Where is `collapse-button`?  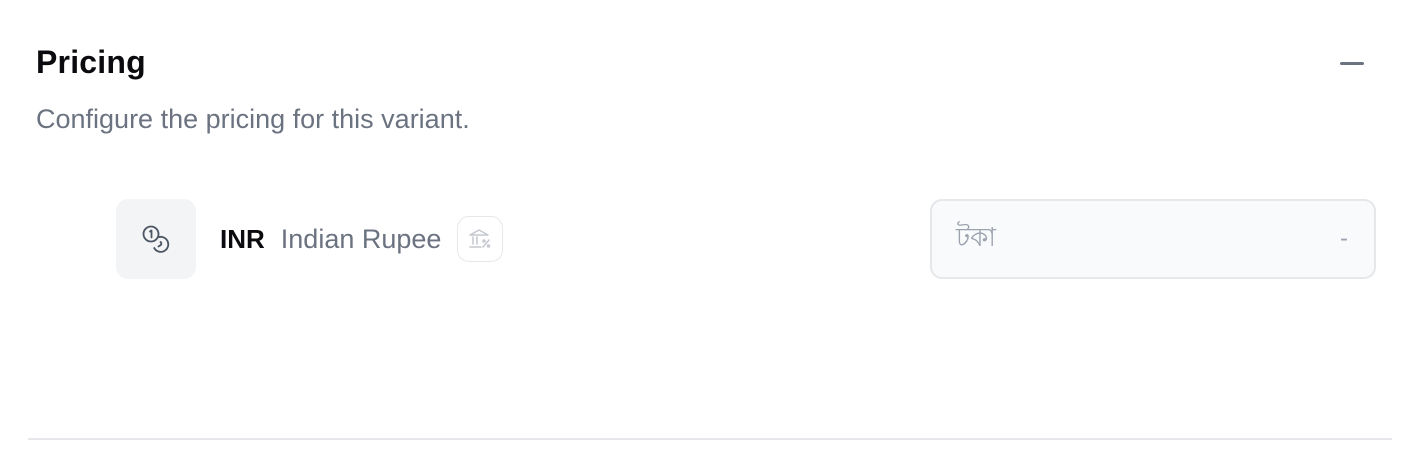 collapse-button is located at coordinates (1352, 63).